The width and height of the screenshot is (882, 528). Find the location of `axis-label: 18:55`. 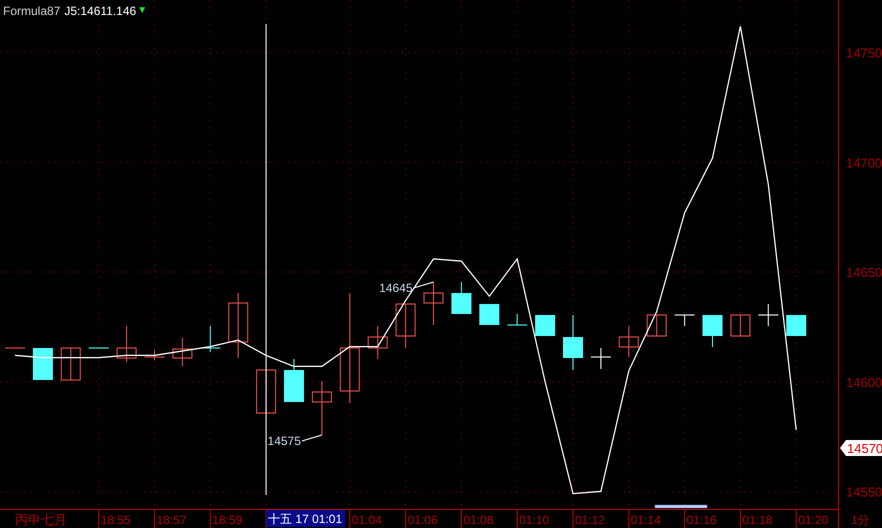

axis-label: 18:55 is located at coordinates (115, 520).